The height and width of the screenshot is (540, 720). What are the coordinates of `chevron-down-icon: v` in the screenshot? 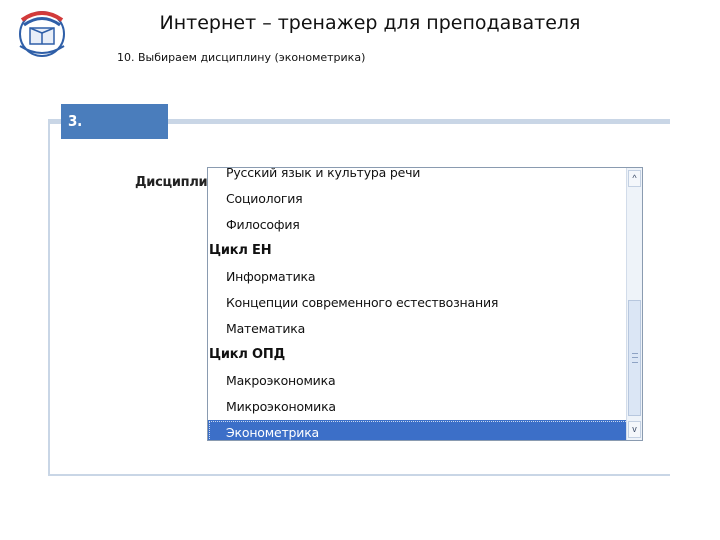 It's located at (634, 429).